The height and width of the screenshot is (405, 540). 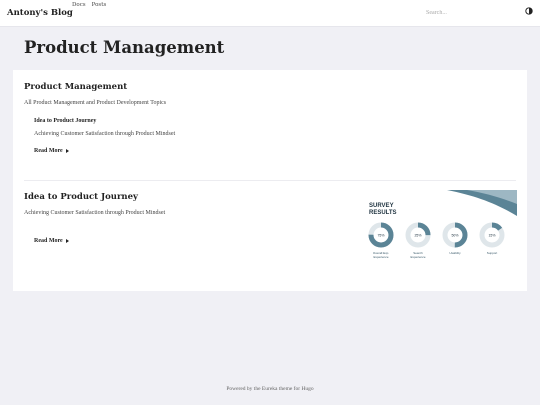 I want to click on footer-text: Powered by the Eureka theme for Hugo, so click(x=270, y=389).